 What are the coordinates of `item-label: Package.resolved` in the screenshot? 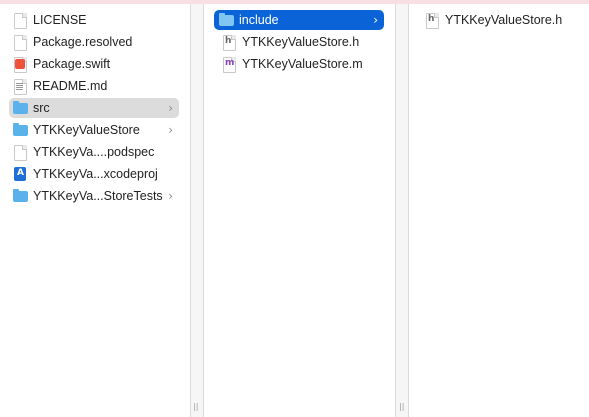 It's located at (83, 42).